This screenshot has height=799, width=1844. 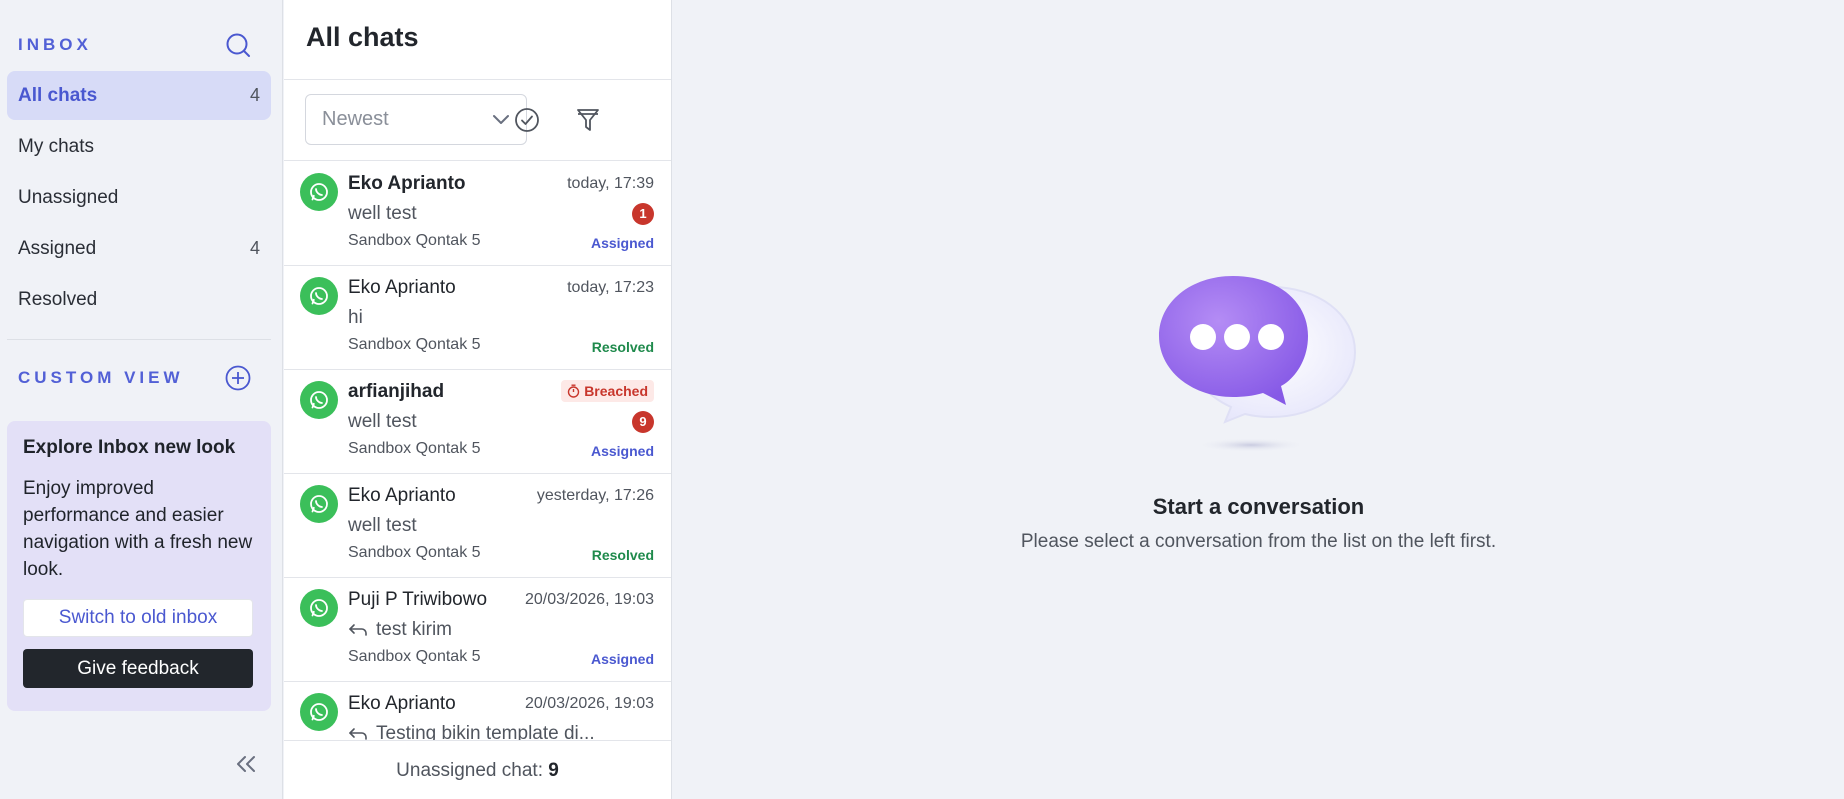 I want to click on add-custom-view-icon, so click(x=238, y=378).